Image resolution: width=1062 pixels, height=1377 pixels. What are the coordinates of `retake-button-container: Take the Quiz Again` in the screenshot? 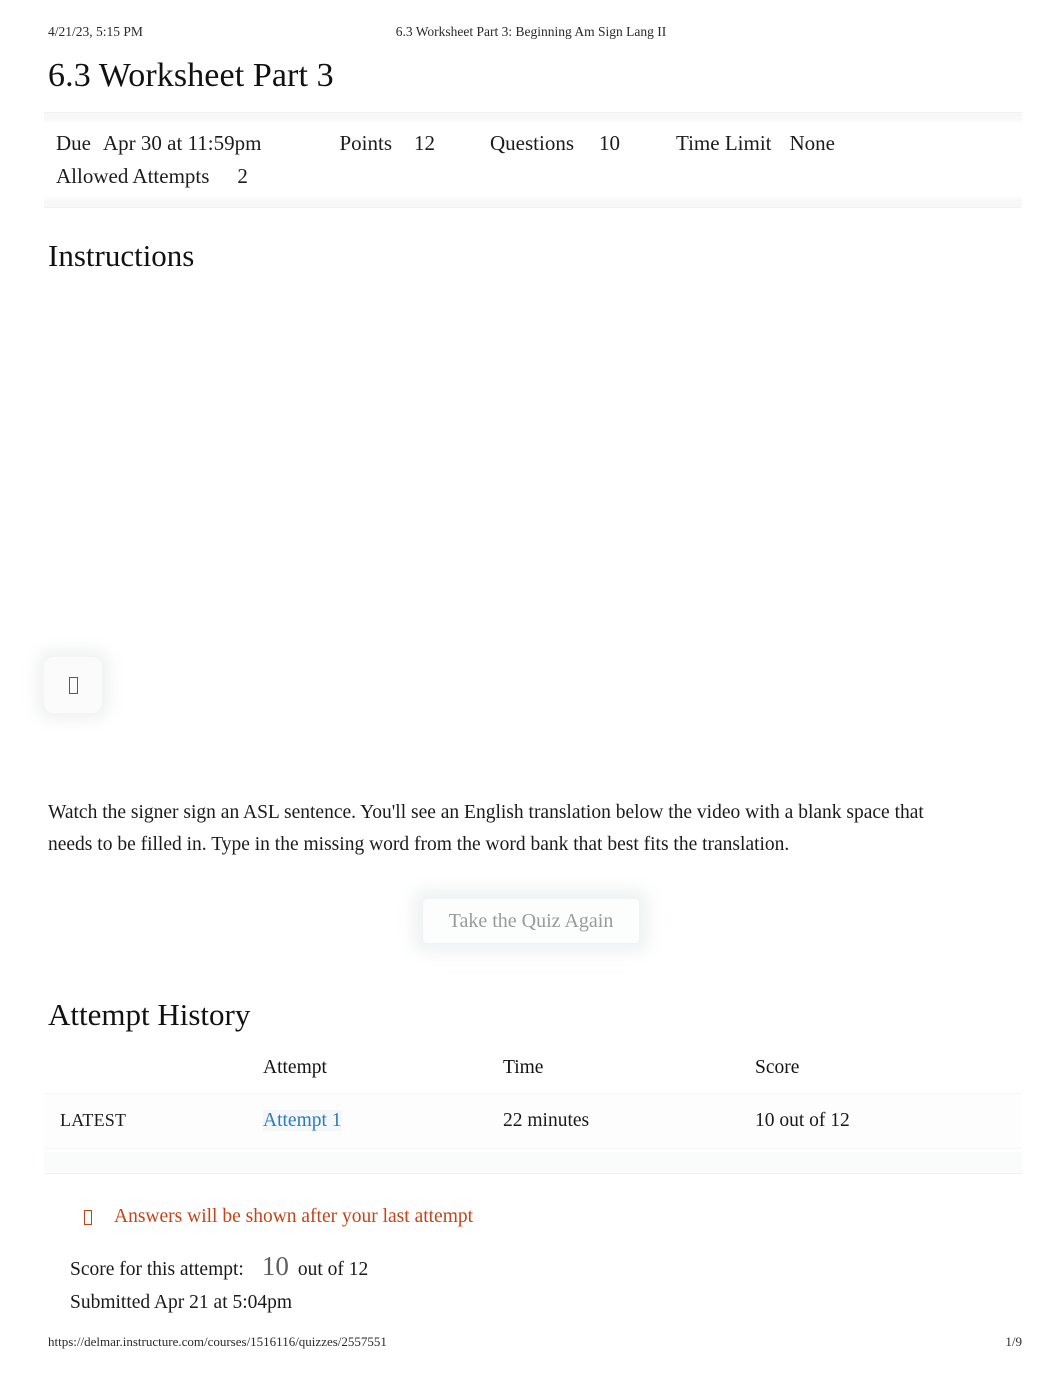 It's located at (531, 921).